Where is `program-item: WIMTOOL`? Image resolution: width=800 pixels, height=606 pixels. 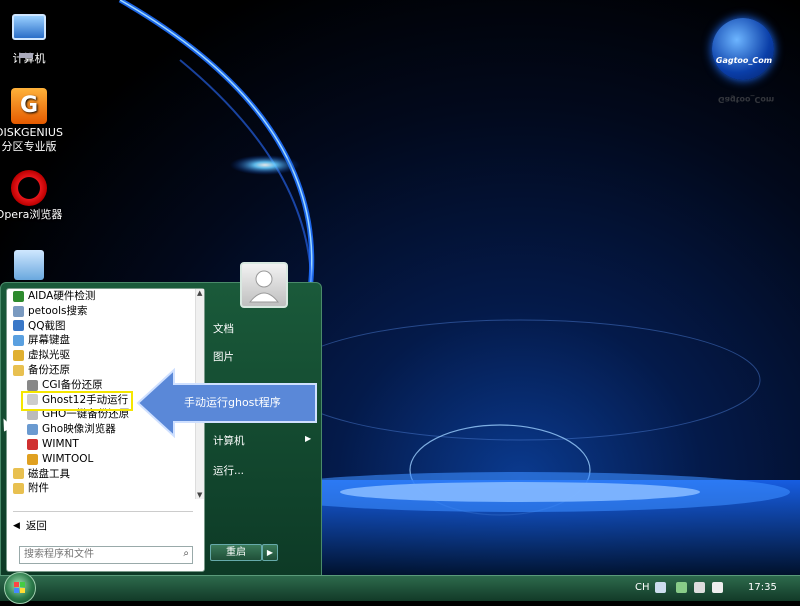
program-item: WIMTOOL is located at coordinates (101, 459).